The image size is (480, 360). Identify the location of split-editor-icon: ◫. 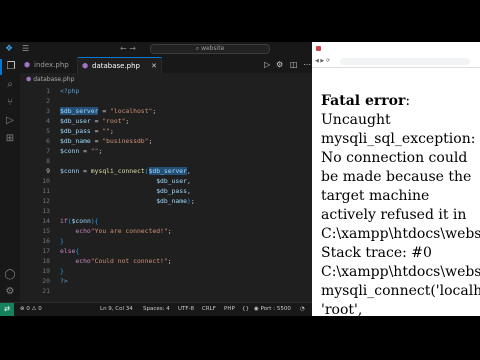
(294, 65).